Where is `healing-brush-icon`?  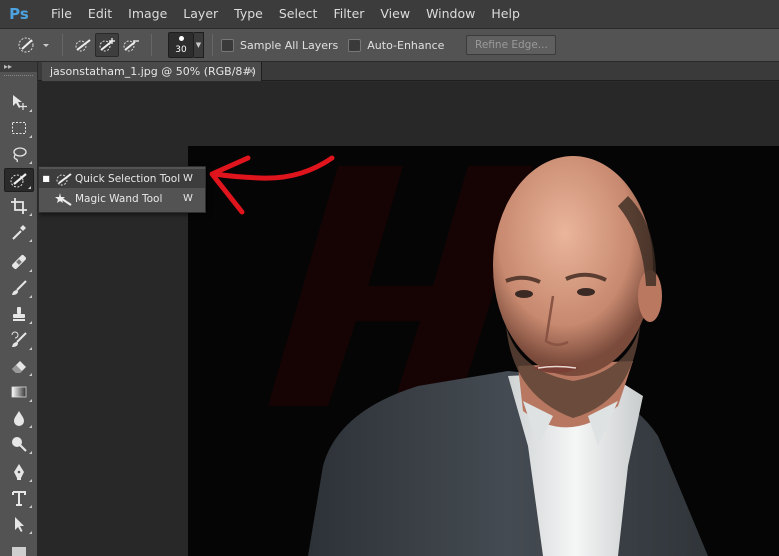 healing-brush-icon is located at coordinates (19, 262).